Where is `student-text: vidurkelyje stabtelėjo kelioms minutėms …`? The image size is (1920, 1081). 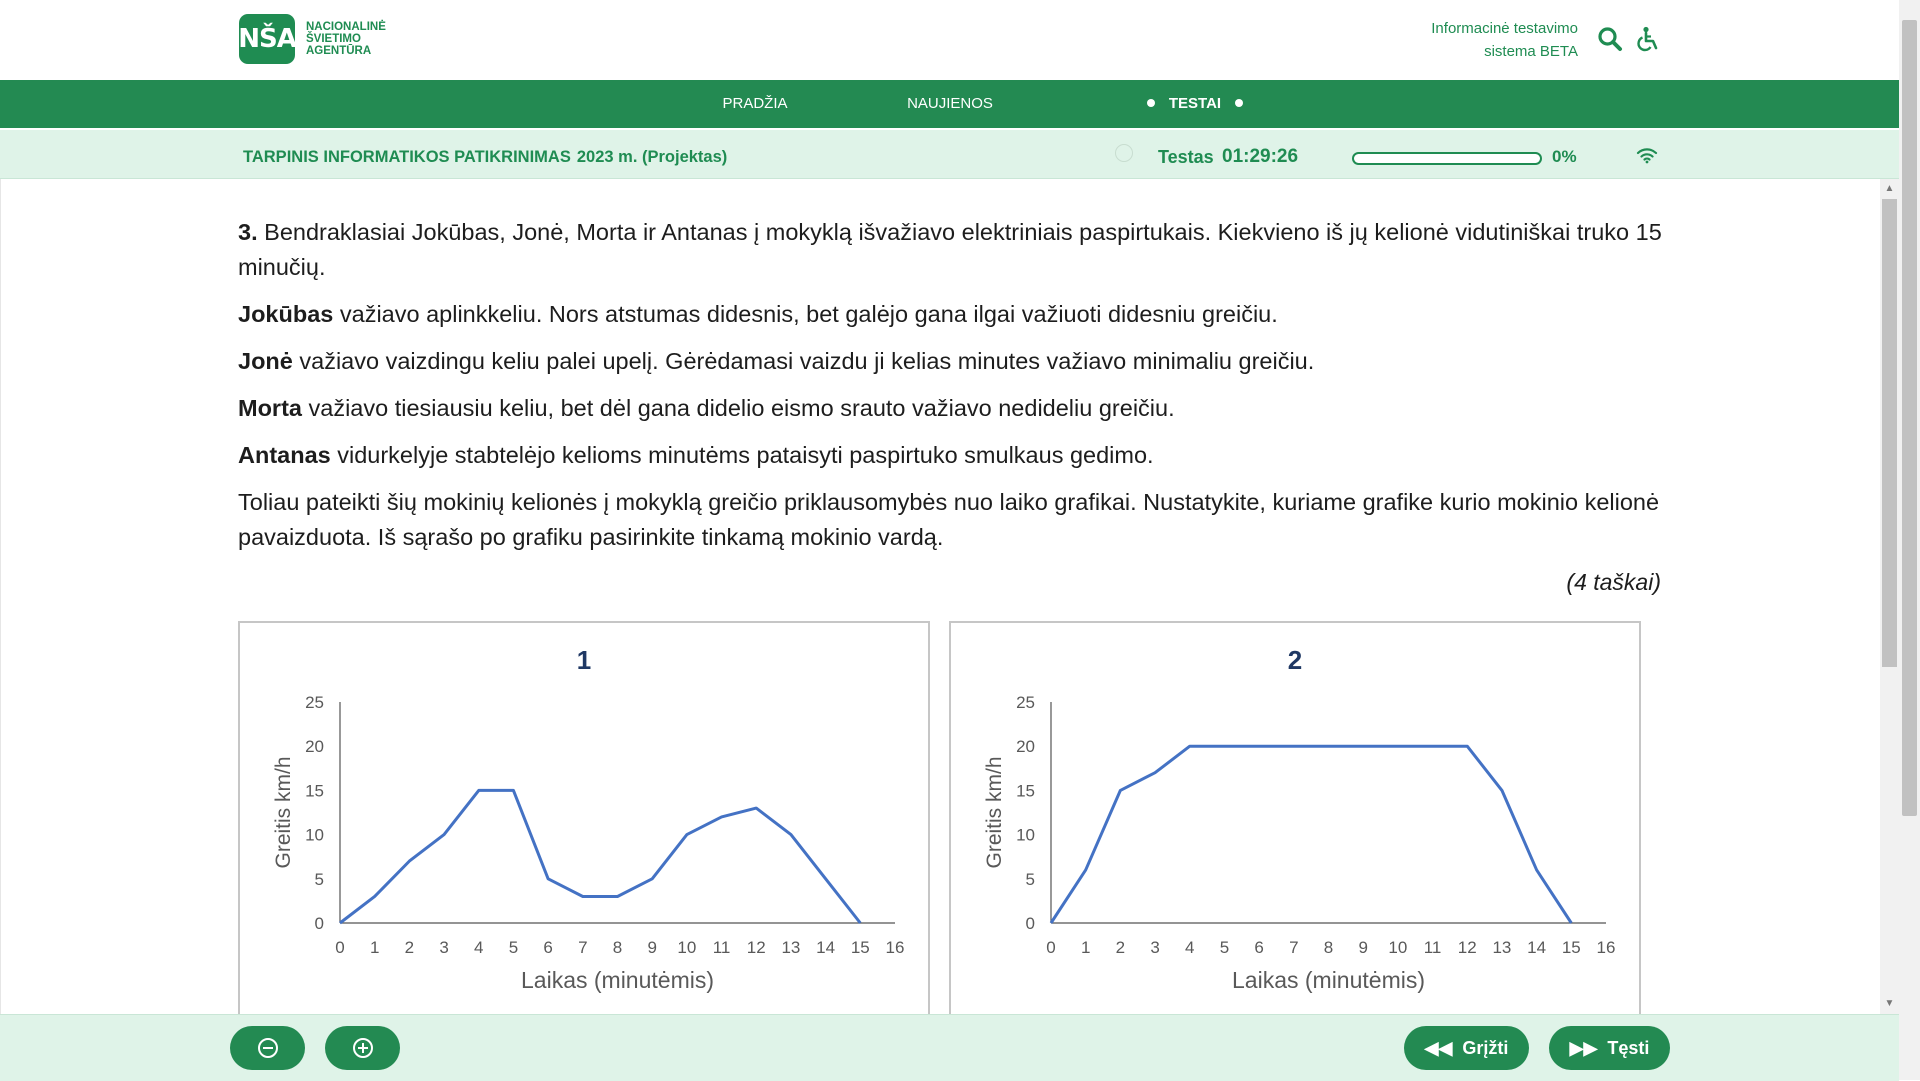 student-text: vidurkelyje stabtelėjo kelioms minutėms … is located at coordinates (742, 455).